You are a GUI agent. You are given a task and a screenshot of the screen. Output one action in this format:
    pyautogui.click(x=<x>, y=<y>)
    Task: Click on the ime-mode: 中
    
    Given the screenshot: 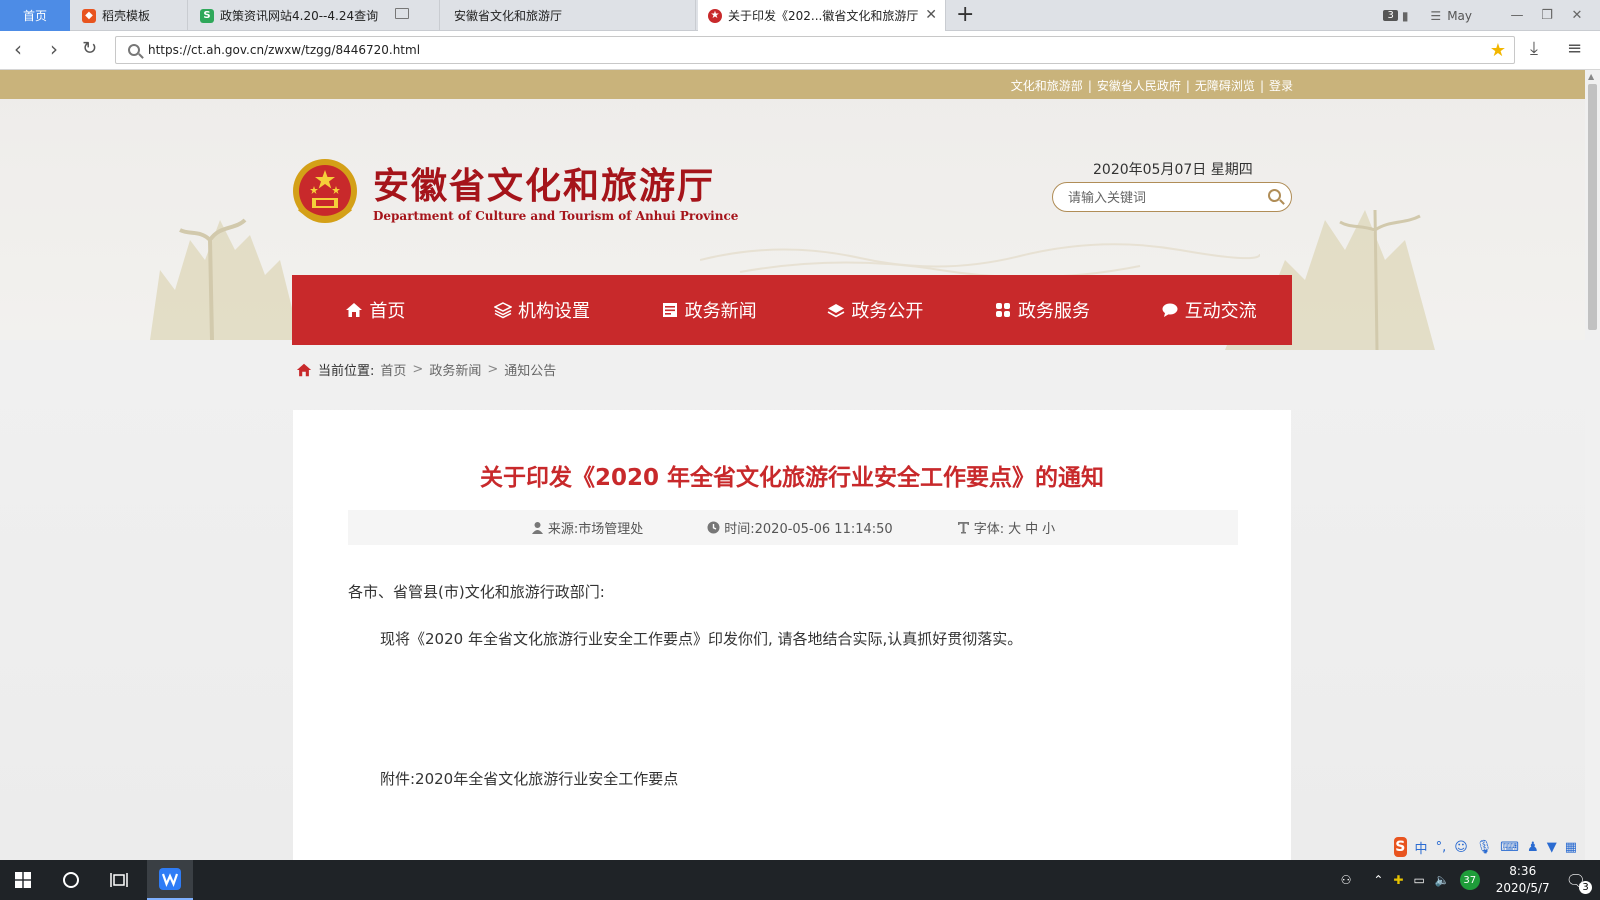 What is the action you would take?
    pyautogui.click(x=1421, y=847)
    